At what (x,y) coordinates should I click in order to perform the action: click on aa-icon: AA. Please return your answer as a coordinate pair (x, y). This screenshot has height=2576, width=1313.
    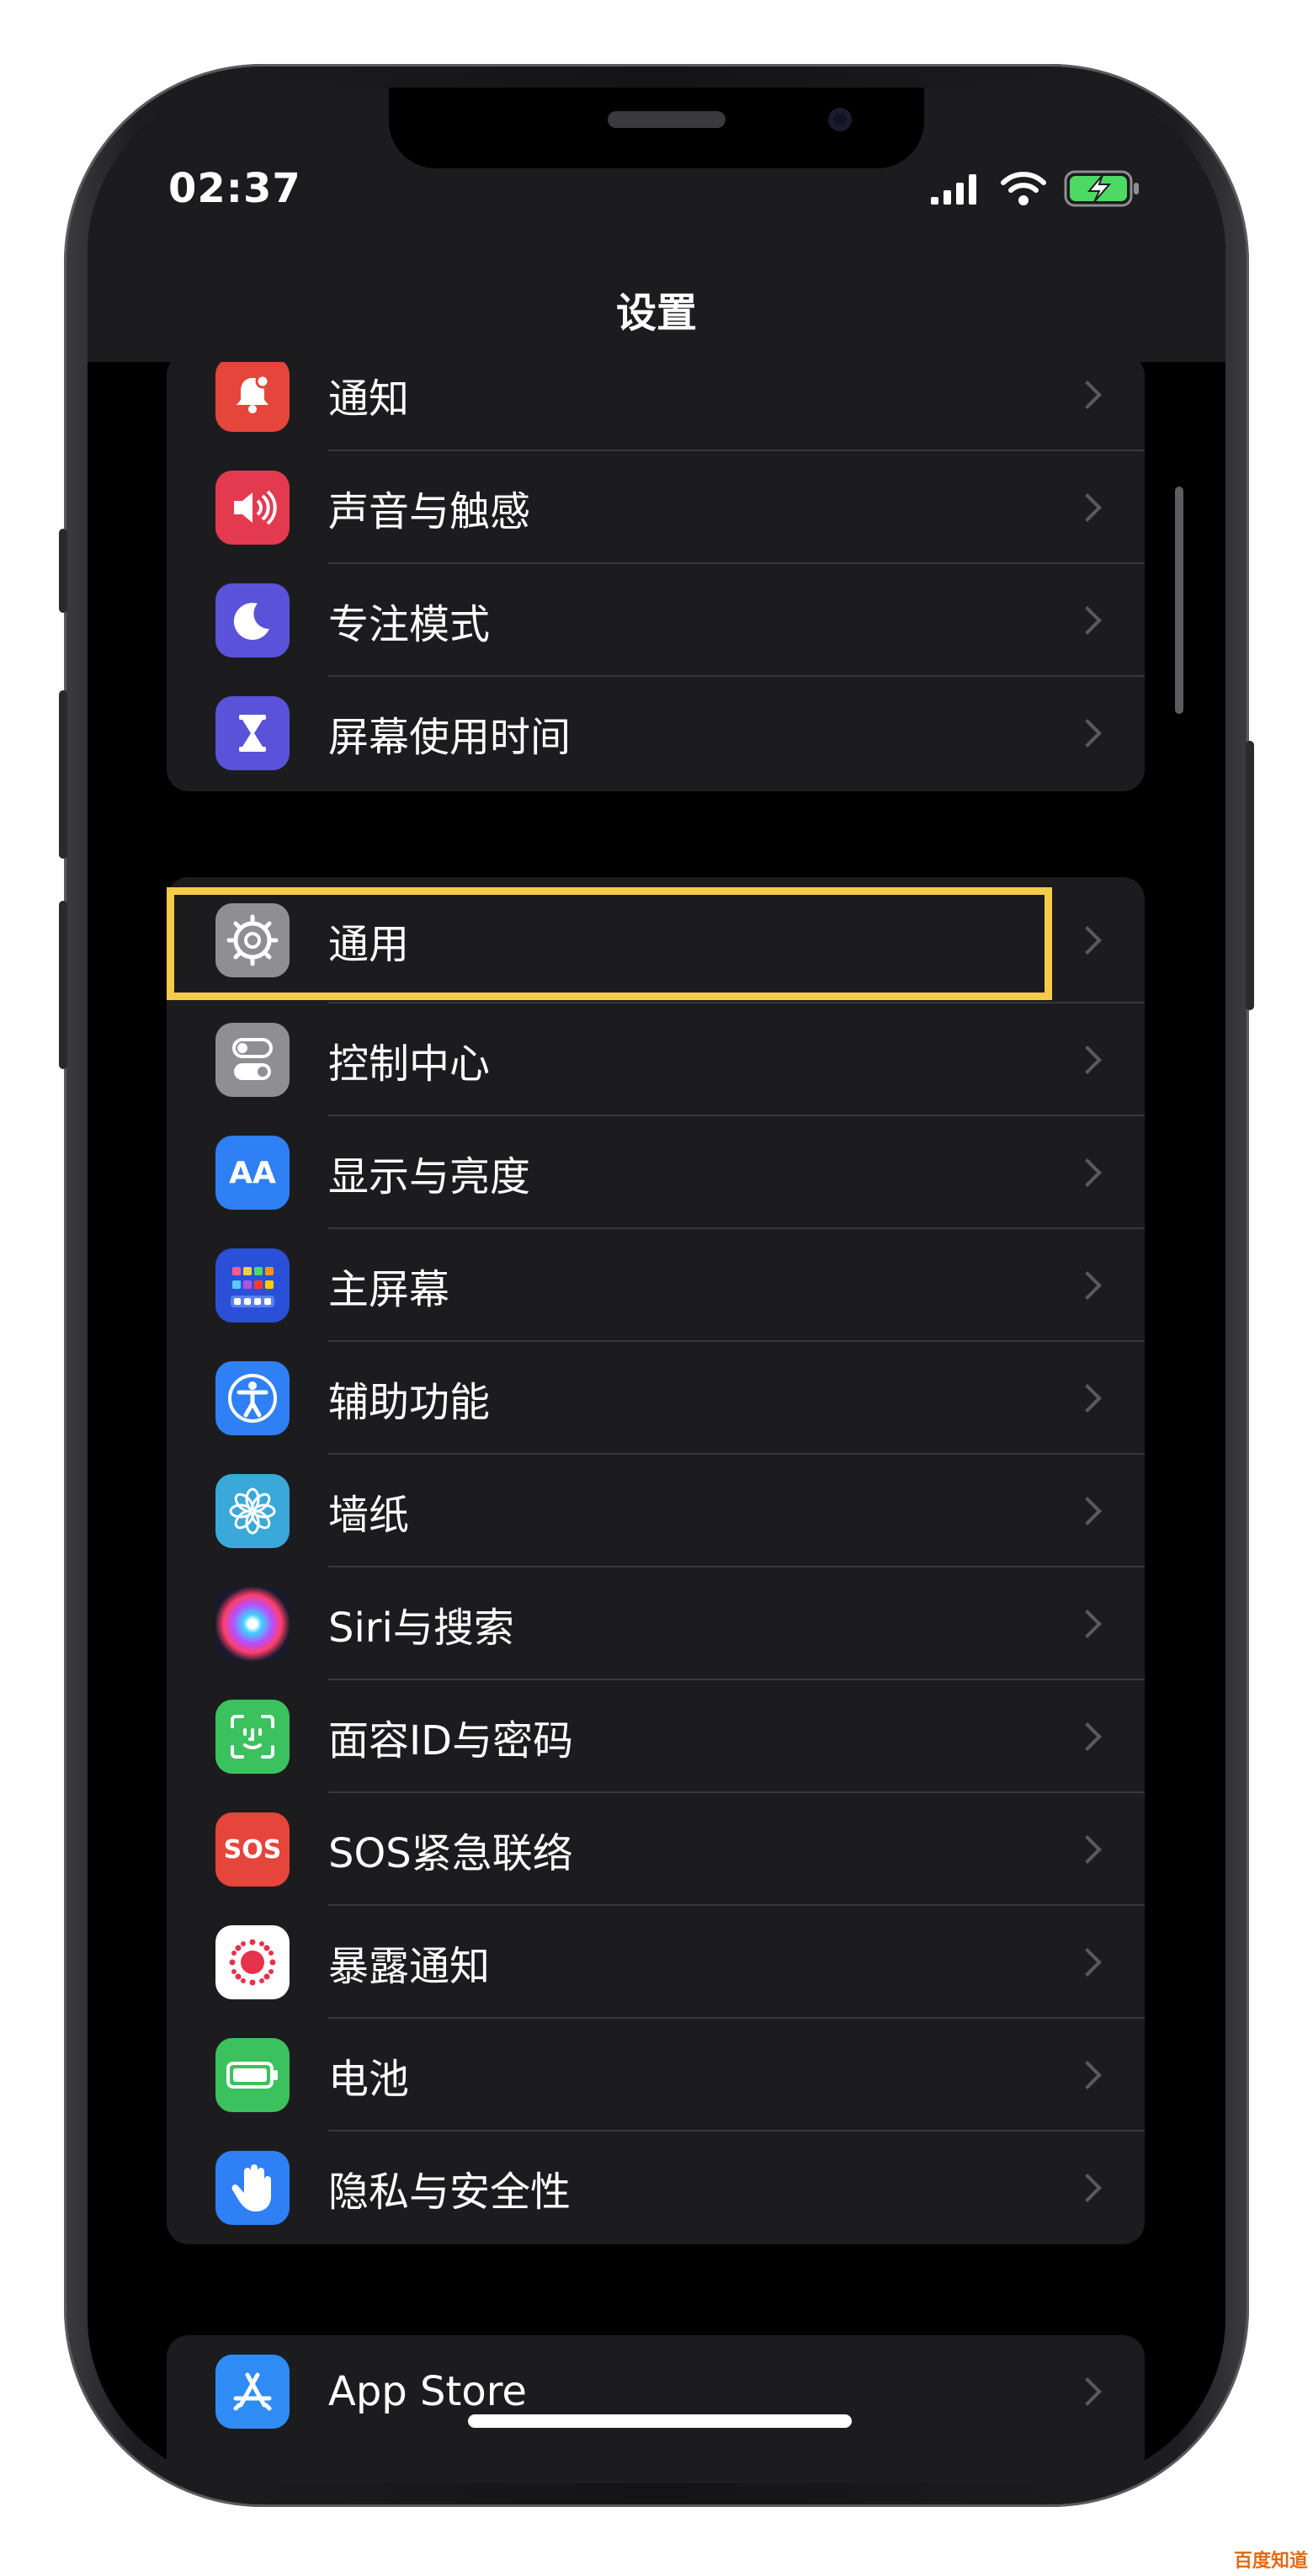
    Looking at the image, I should click on (252, 1173).